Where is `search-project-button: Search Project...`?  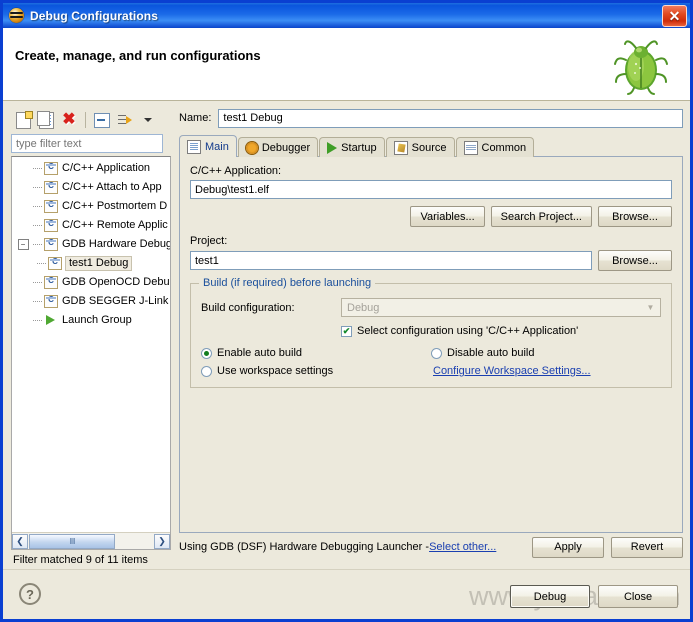 search-project-button: Search Project... is located at coordinates (541, 216).